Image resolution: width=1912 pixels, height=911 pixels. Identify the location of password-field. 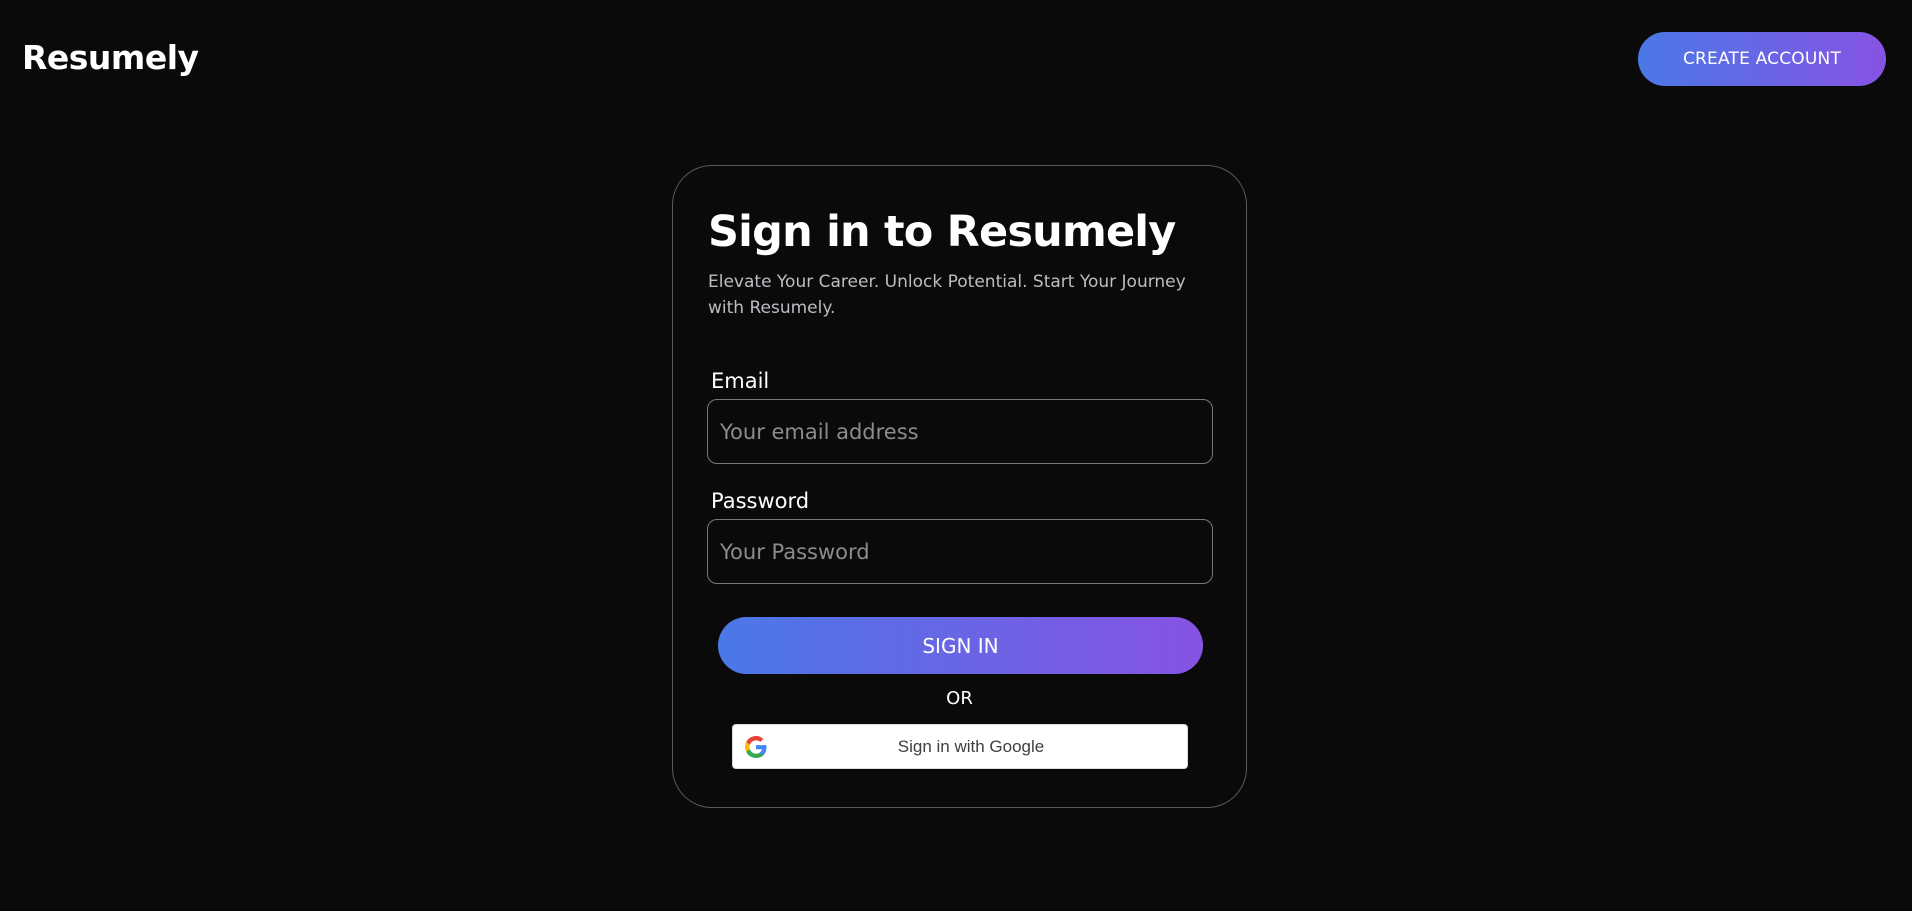
(960, 551).